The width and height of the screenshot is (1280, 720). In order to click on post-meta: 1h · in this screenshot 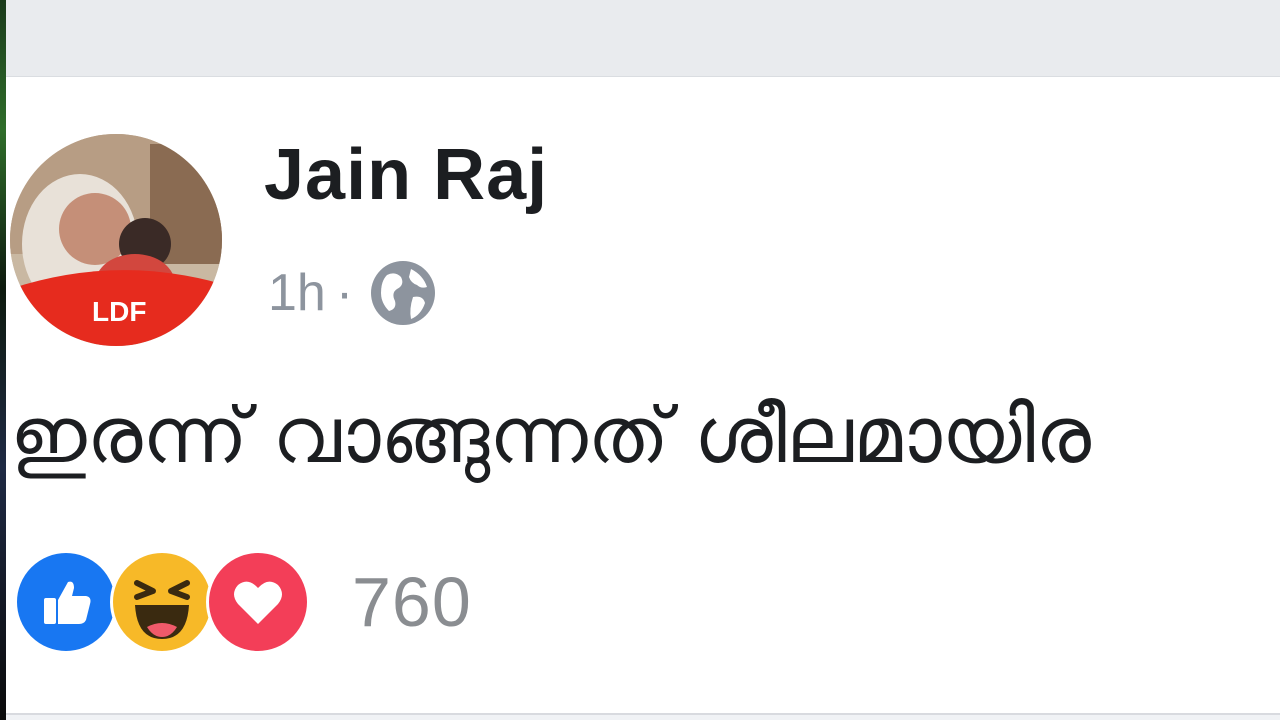, I will do `click(352, 293)`.